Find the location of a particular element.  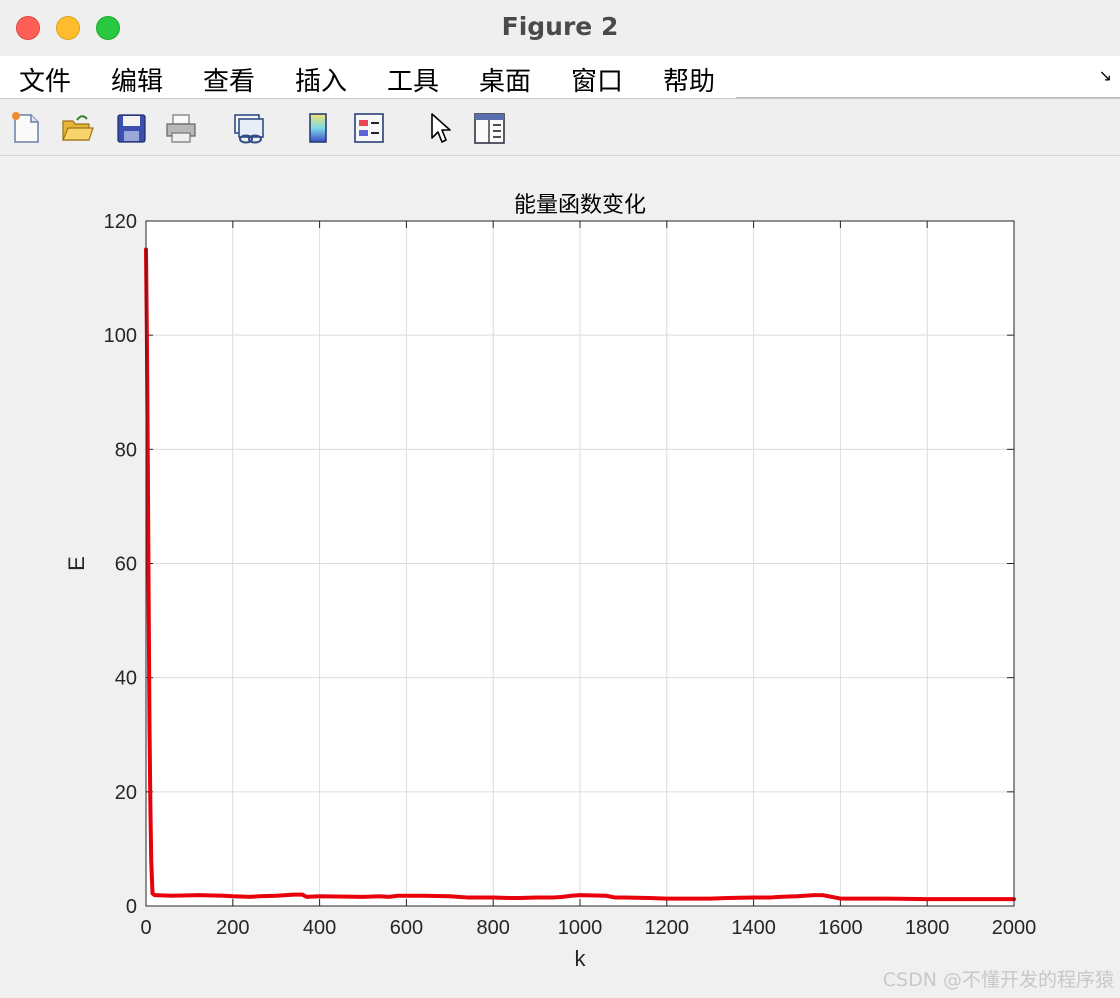

y-tick-label: 120 is located at coordinates (120, 222).